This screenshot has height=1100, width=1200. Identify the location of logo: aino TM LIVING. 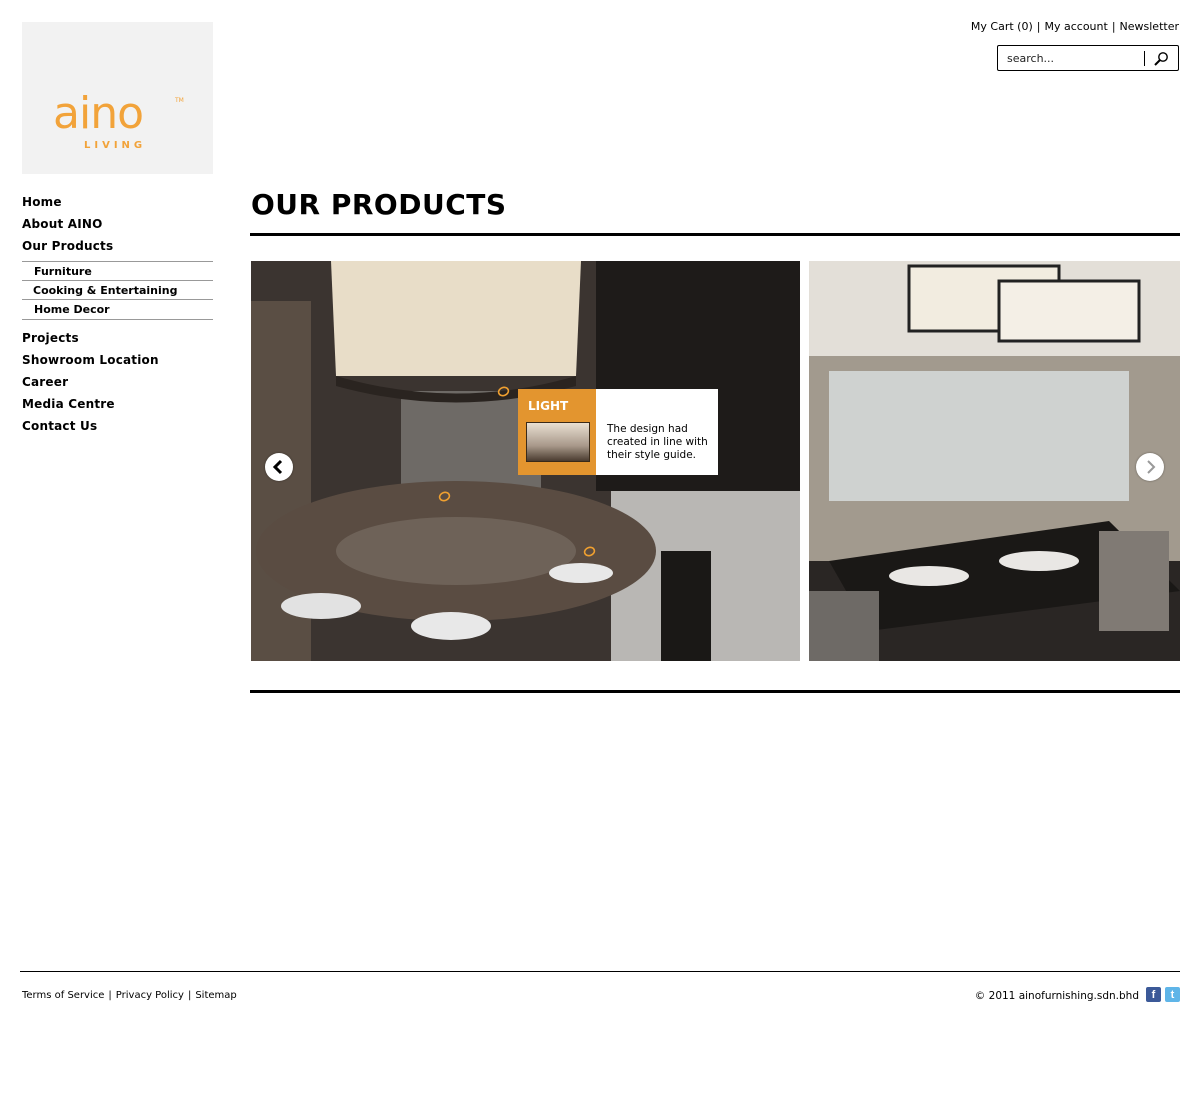
(117, 98).